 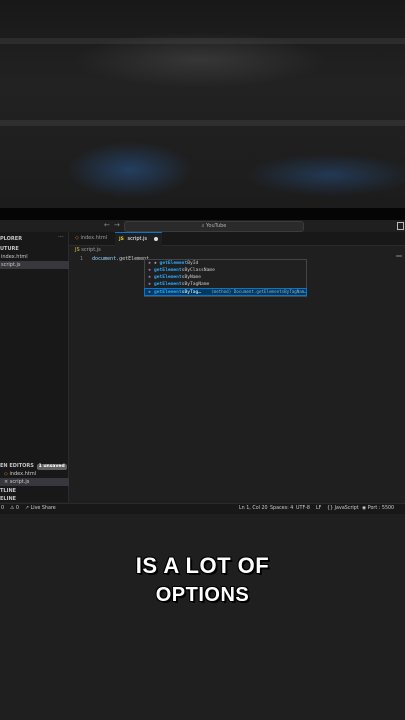 I want to click on command-center-search: ⌕ YouTube, so click(x=214, y=226).